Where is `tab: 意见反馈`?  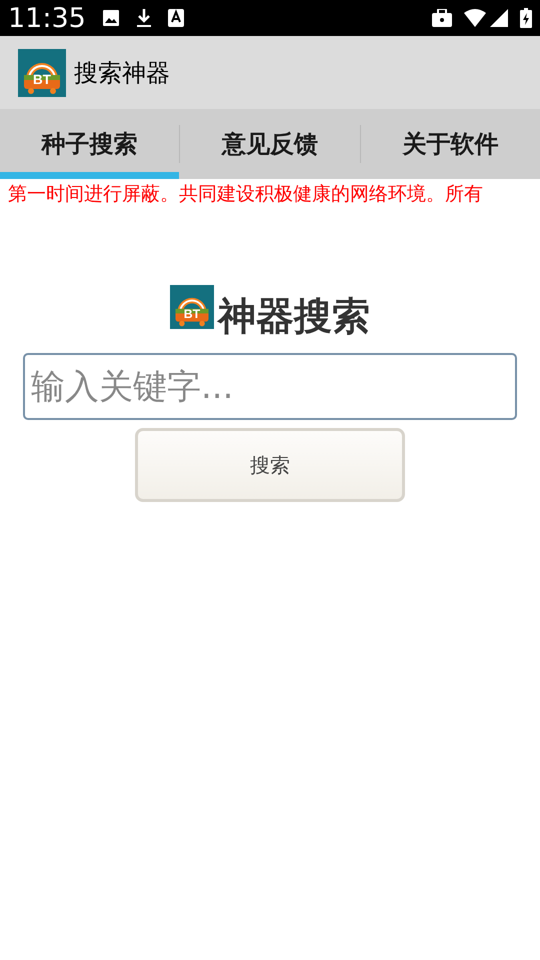
tab: 意见反馈 is located at coordinates (270, 144).